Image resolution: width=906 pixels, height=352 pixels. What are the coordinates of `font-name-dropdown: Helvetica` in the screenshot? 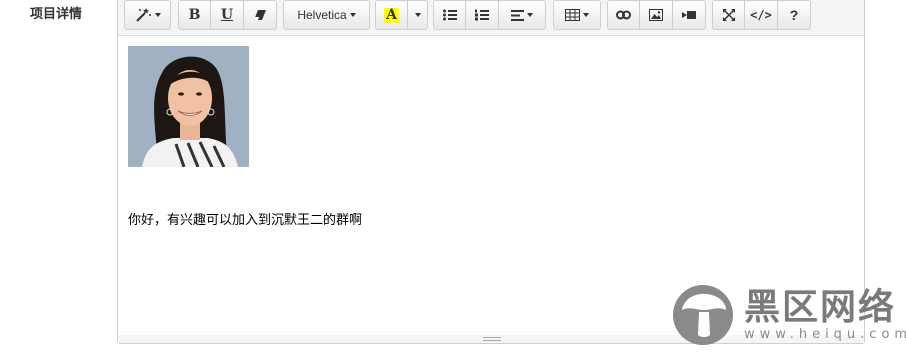 It's located at (326, 15).